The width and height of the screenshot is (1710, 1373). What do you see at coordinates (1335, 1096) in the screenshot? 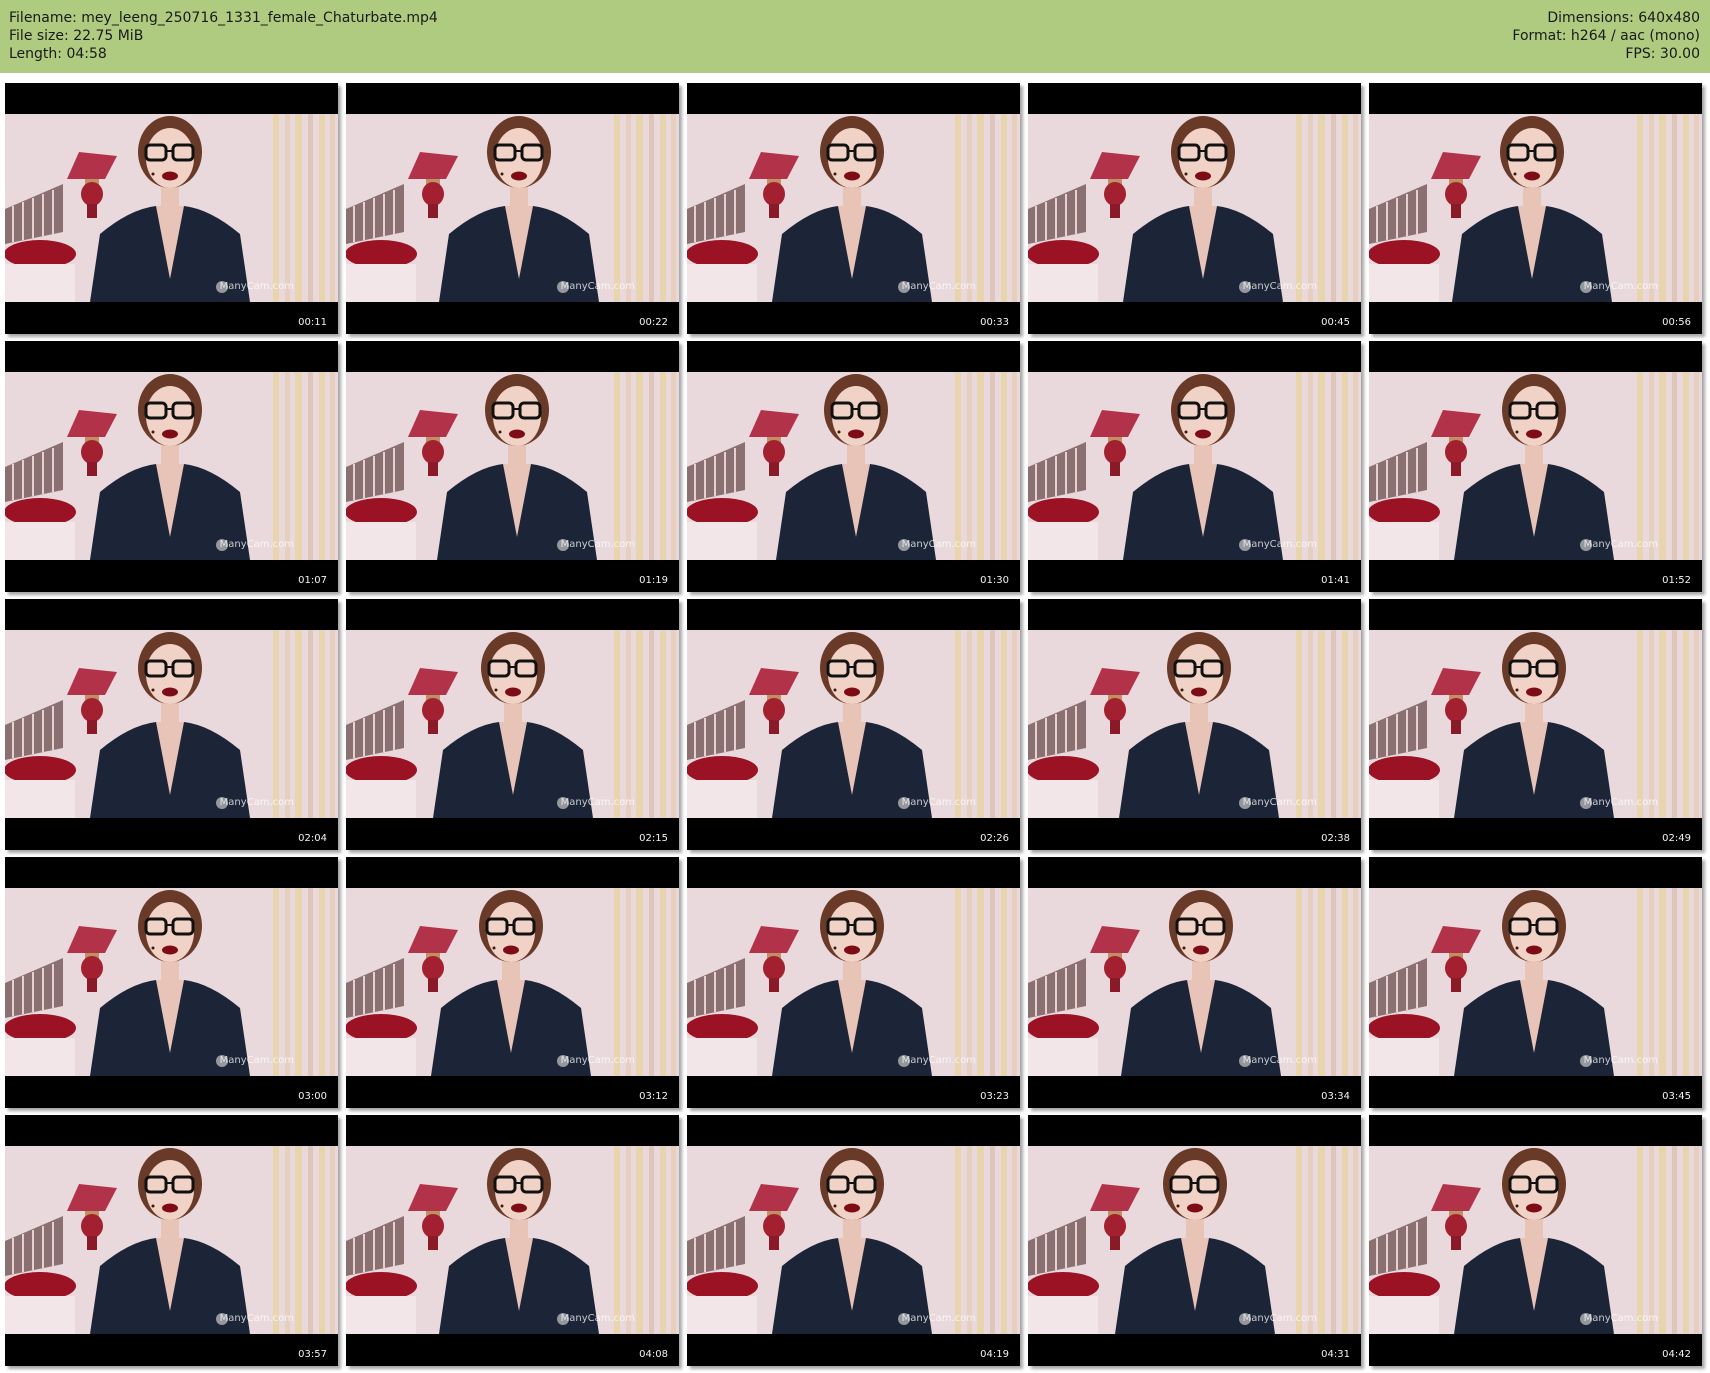
I see `thumbnail-timestamp: 03:34` at bounding box center [1335, 1096].